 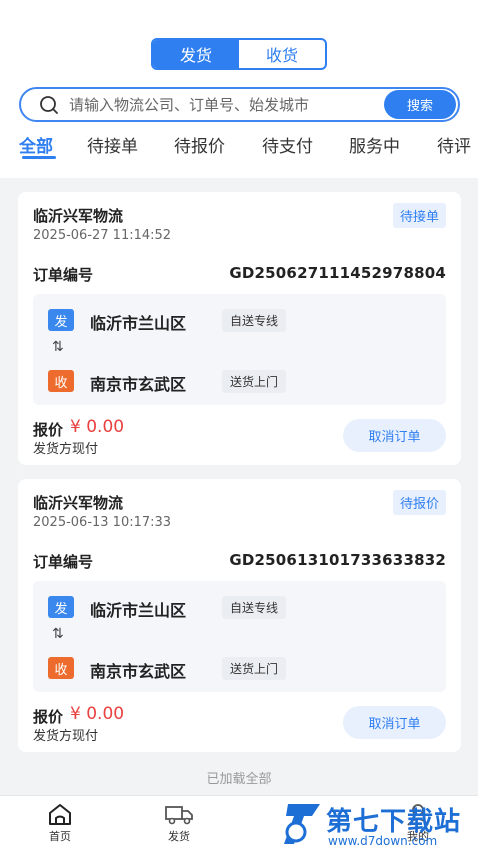 I want to click on tab-pending-quote: 待报价, so click(x=199, y=144).